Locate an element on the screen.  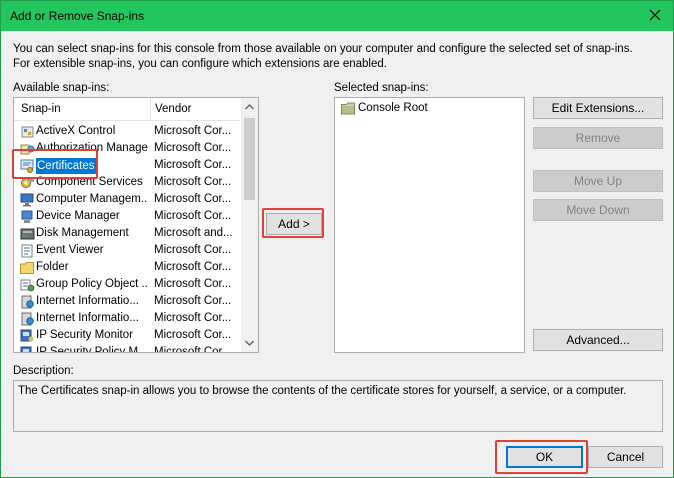
column-divider is located at coordinates (150, 109).